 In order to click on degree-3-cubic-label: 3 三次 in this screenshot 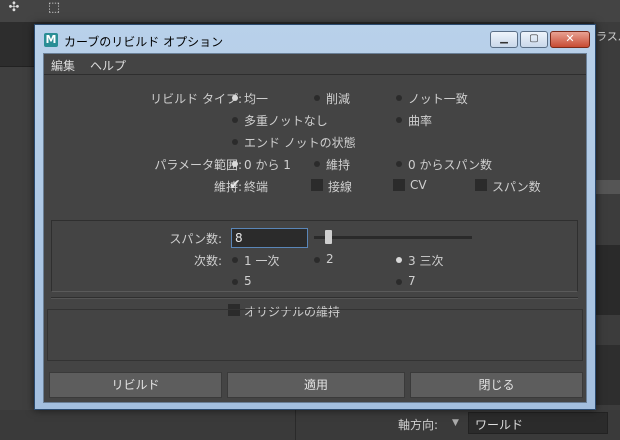, I will do `click(425, 260)`.